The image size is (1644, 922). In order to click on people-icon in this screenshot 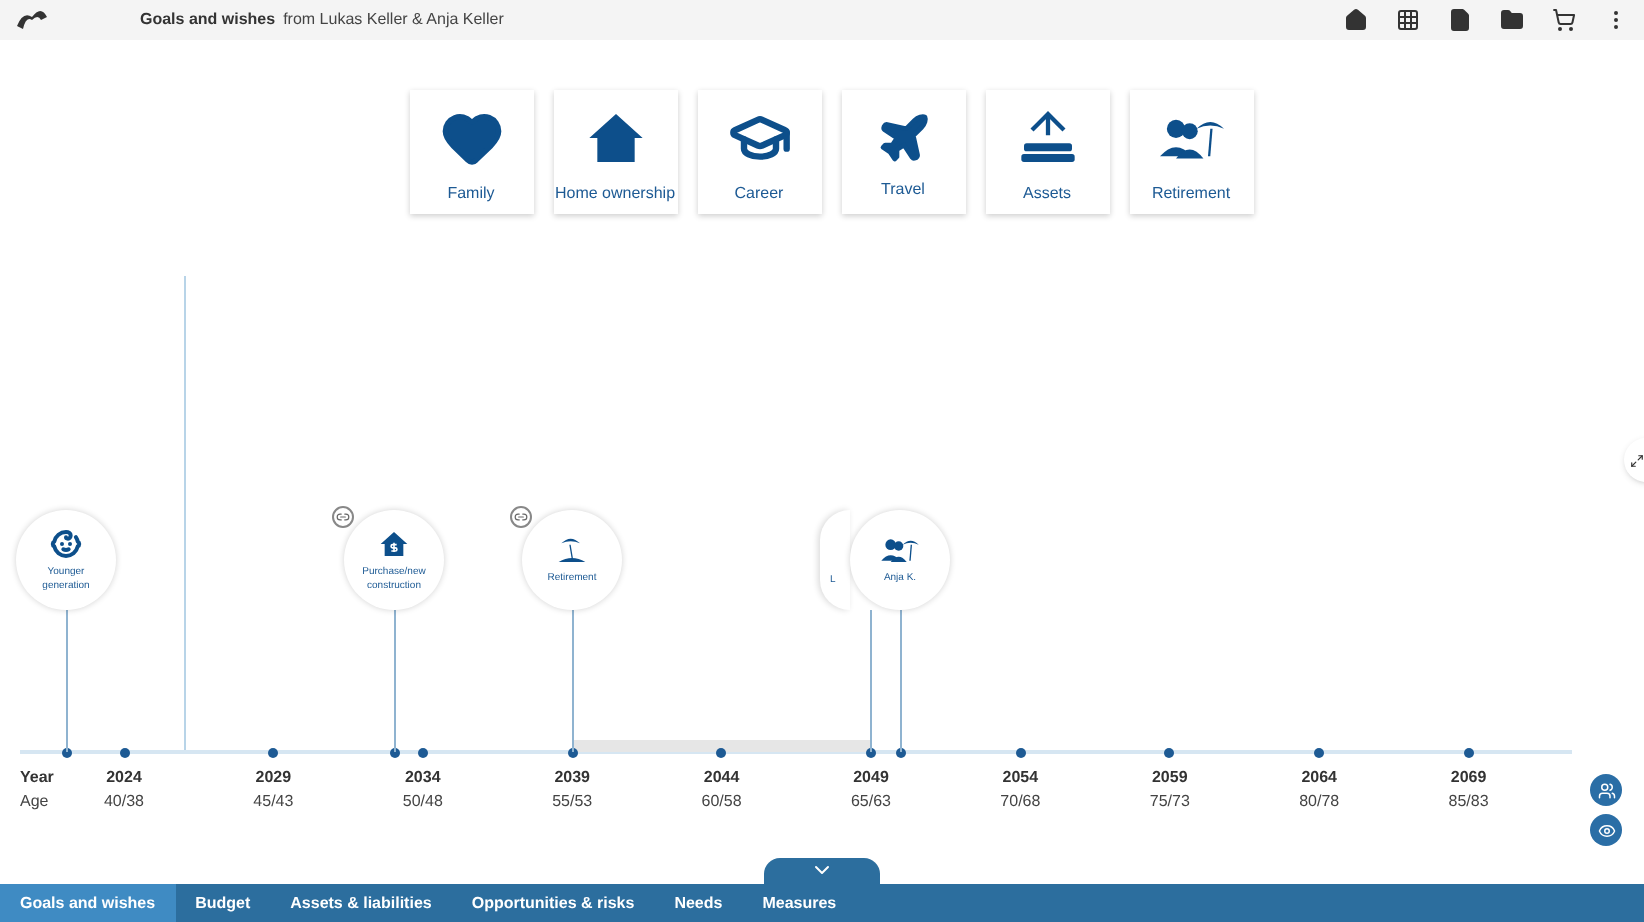, I will do `click(1606, 790)`.